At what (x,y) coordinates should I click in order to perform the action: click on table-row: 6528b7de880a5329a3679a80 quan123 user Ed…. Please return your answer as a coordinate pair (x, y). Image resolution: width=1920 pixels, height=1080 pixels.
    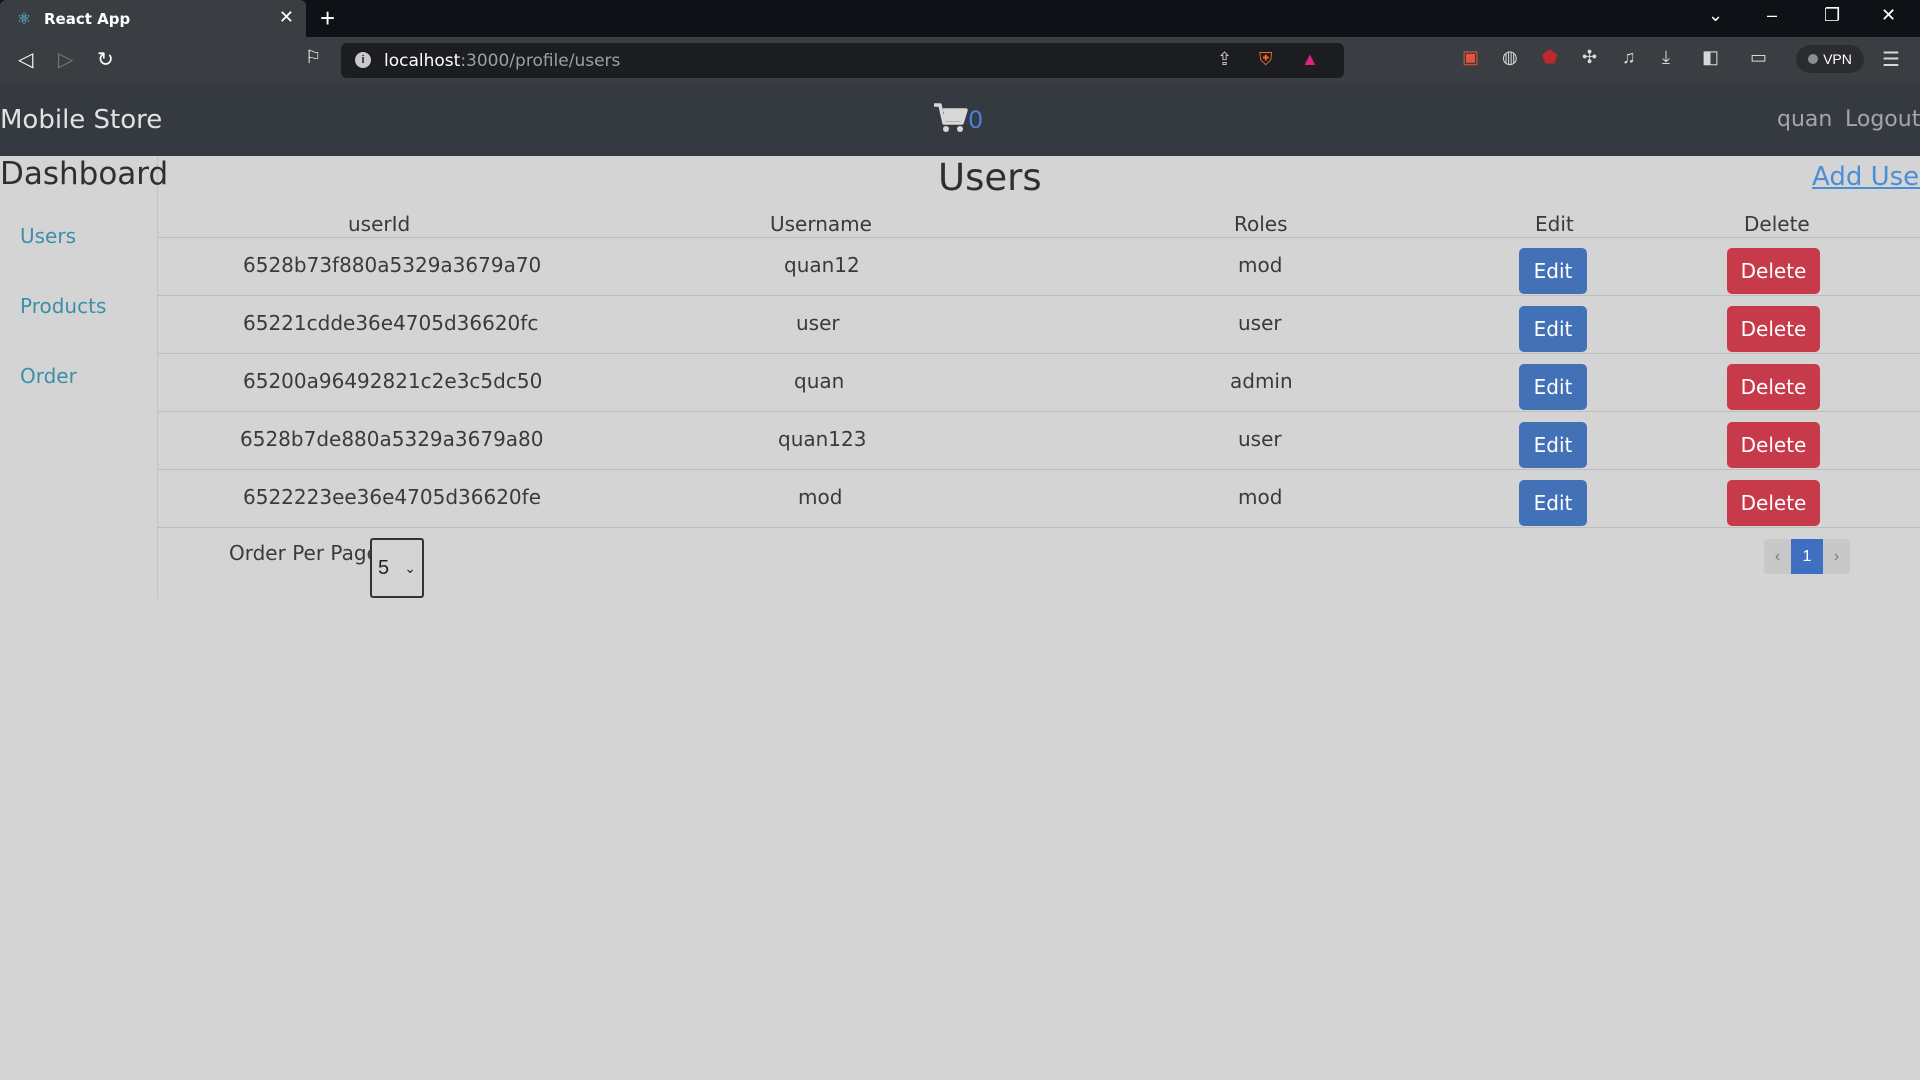
    Looking at the image, I should click on (1039, 441).